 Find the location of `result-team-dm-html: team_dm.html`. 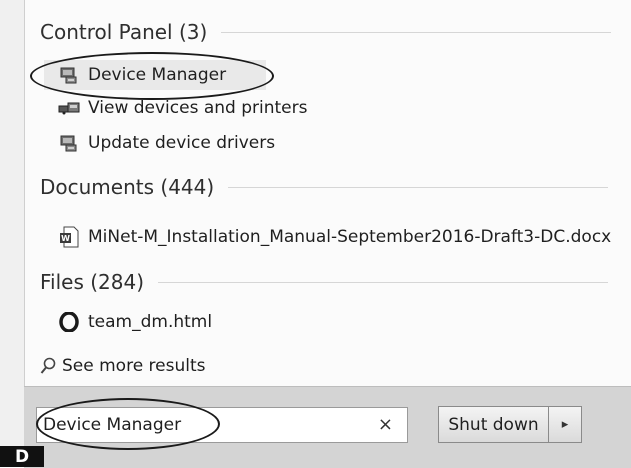

result-team-dm-html: team_dm.html is located at coordinates (135, 322).